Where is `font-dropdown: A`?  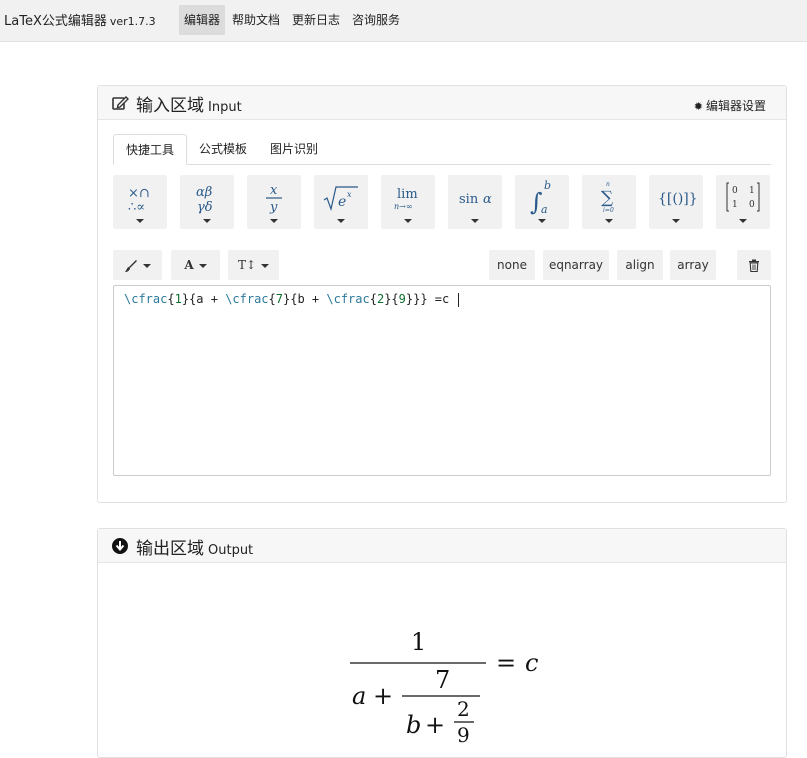
font-dropdown: A is located at coordinates (195, 265).